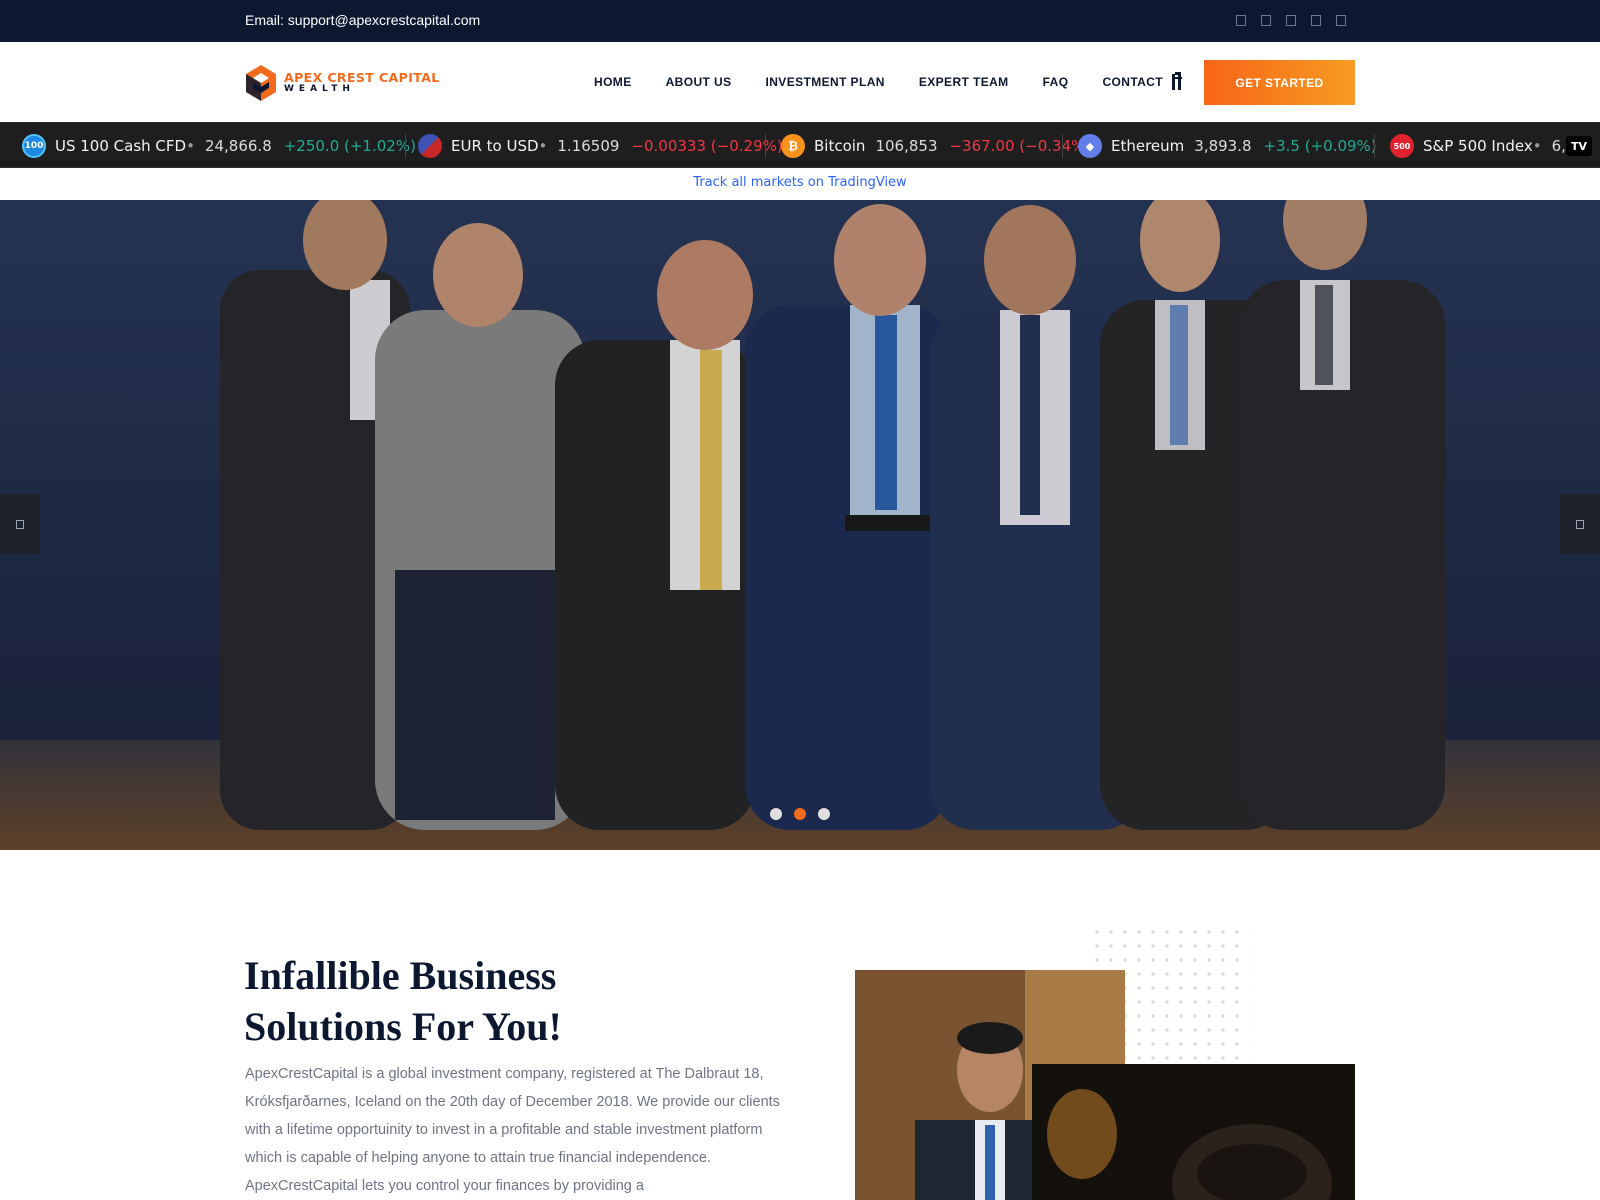 The width and height of the screenshot is (1600, 1200). I want to click on ticker-item: ₿ Bitcoin 106,853 −367.00 (−0.34%), so click(936, 145).